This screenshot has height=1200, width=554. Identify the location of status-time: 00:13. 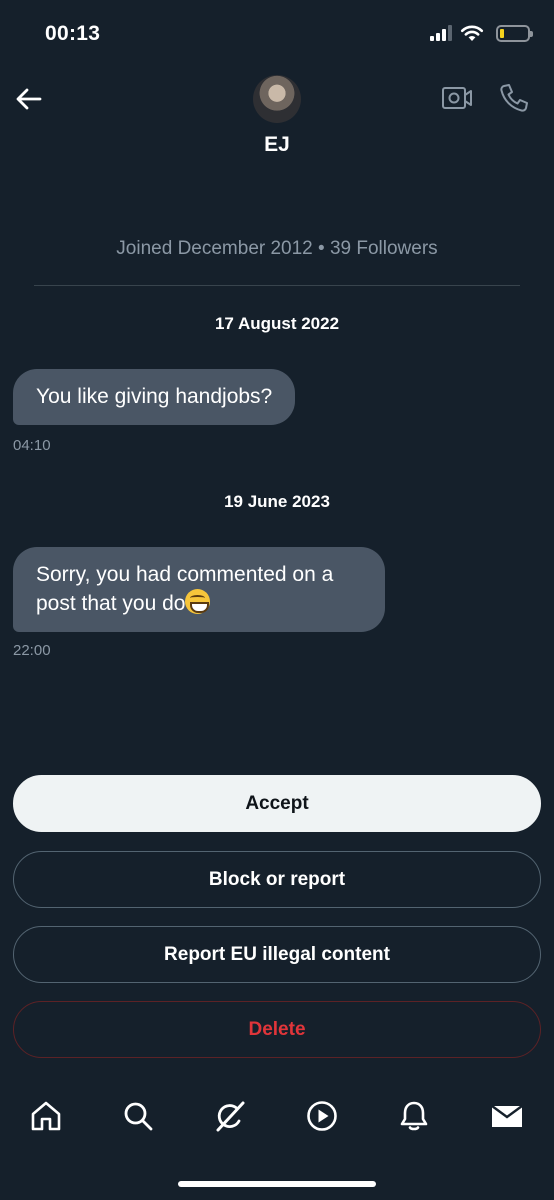
(73, 33).